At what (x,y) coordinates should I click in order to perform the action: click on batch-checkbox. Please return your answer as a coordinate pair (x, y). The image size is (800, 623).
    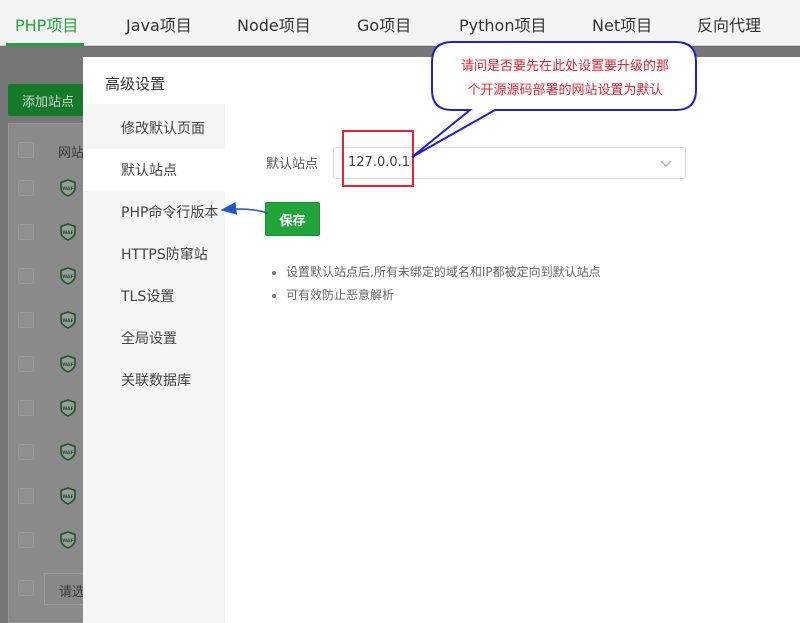
    Looking at the image, I should click on (26, 588).